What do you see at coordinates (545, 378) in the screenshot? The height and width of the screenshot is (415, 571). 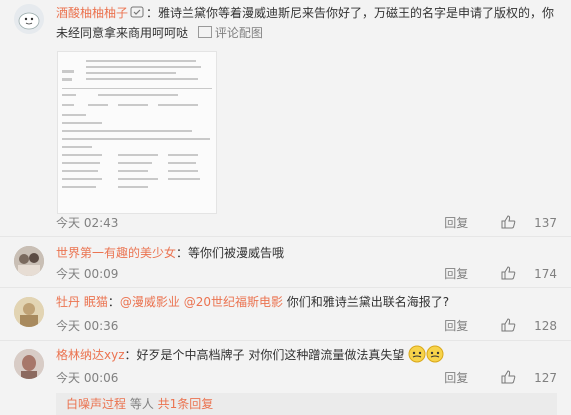 I see `like-count: 127` at bounding box center [545, 378].